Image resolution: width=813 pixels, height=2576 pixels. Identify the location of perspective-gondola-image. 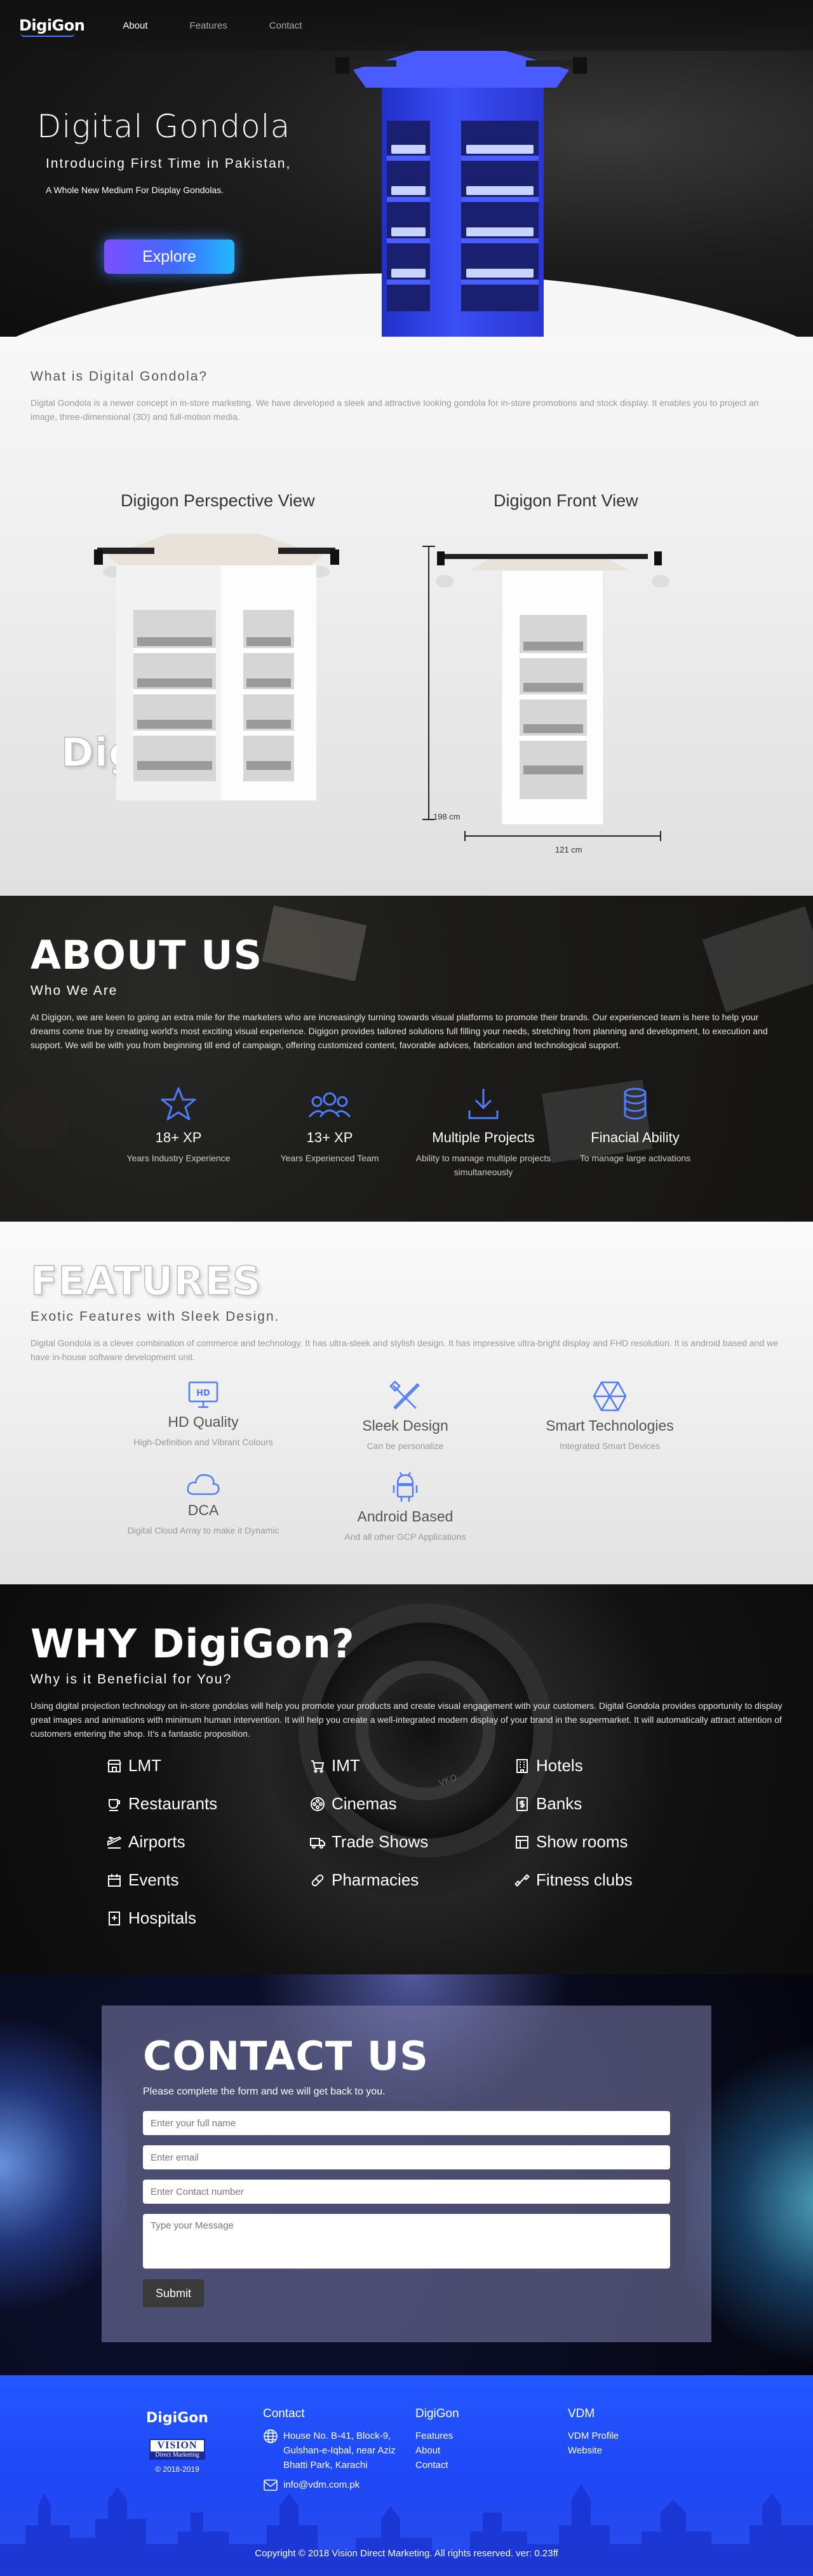
(216, 667).